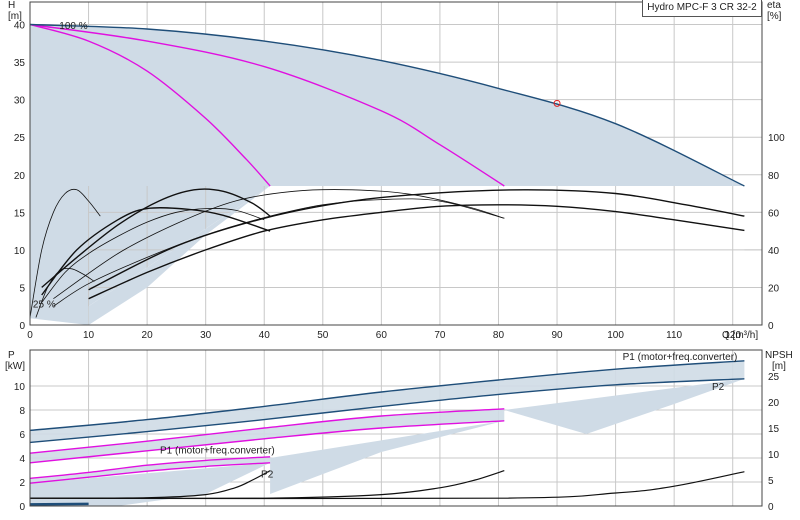  Describe the element at coordinates (20, 176) in the screenshot. I see `y-tick-label: 20` at that location.